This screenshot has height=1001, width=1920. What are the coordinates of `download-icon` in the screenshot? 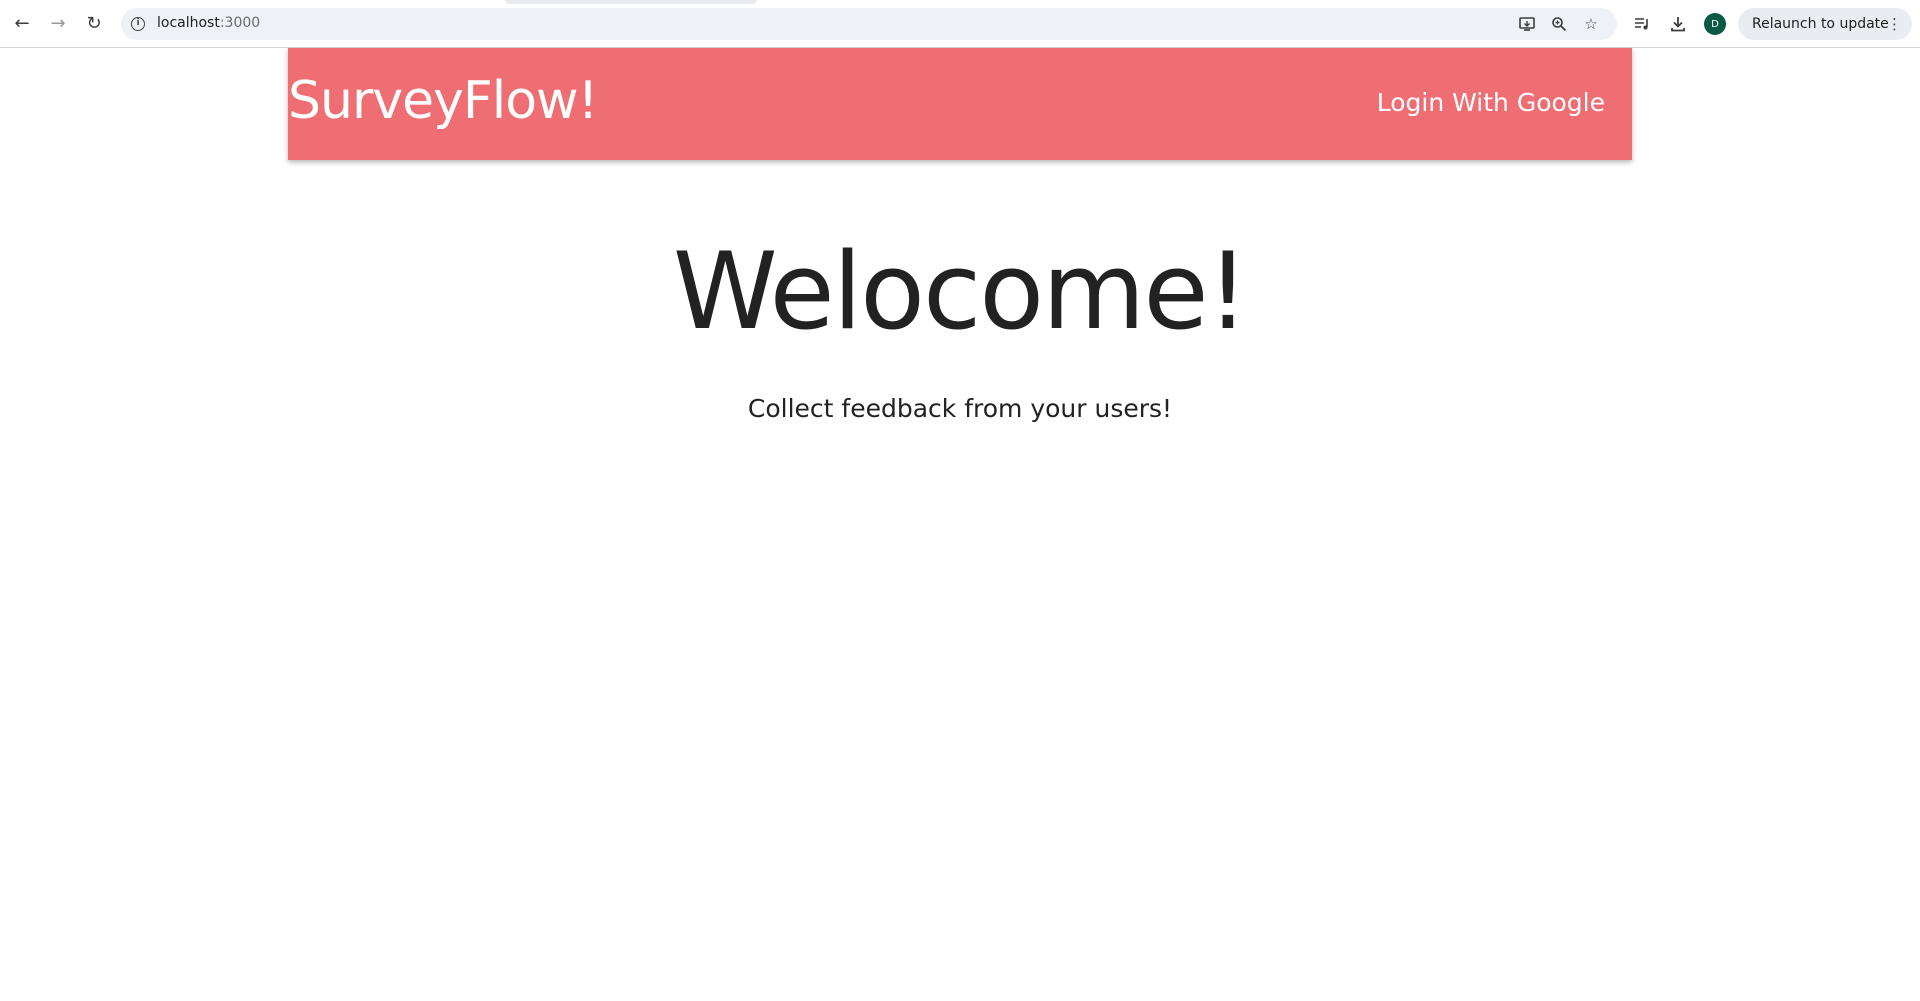 It's located at (1678, 24).